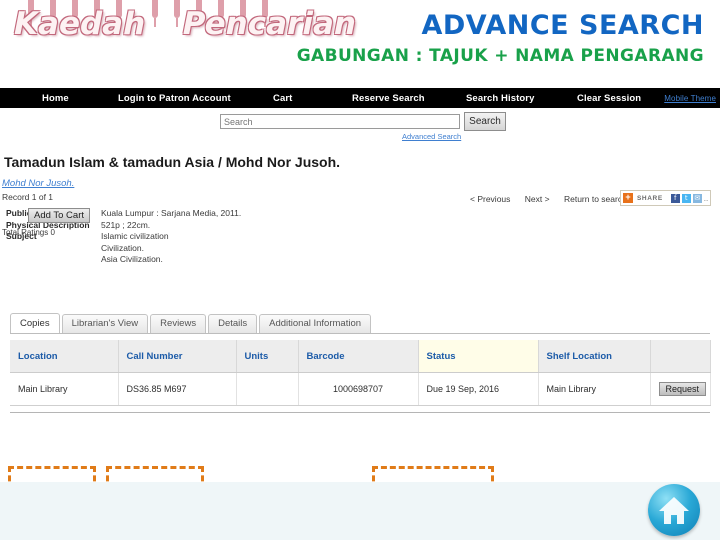  Describe the element at coordinates (706, 198) in the screenshot. I see `share-more-icon: ..` at that location.